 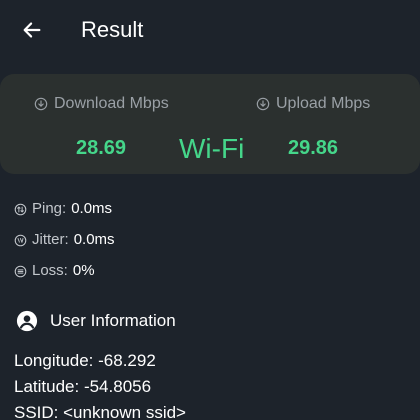 What do you see at coordinates (83, 386) in the screenshot?
I see `latitude-text: Latitude: -54.8056` at bounding box center [83, 386].